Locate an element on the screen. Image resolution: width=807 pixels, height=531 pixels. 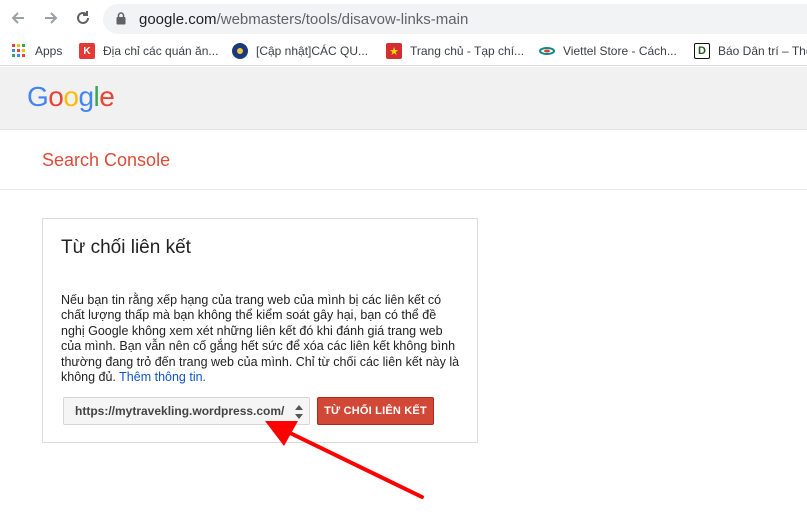
d-logo-icon: D is located at coordinates (702, 51).